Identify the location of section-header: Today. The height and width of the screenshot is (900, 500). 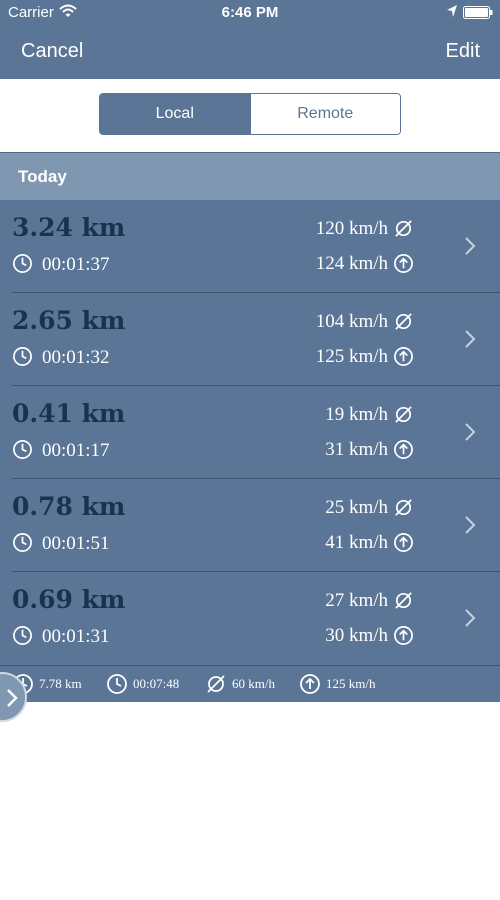
(250, 176).